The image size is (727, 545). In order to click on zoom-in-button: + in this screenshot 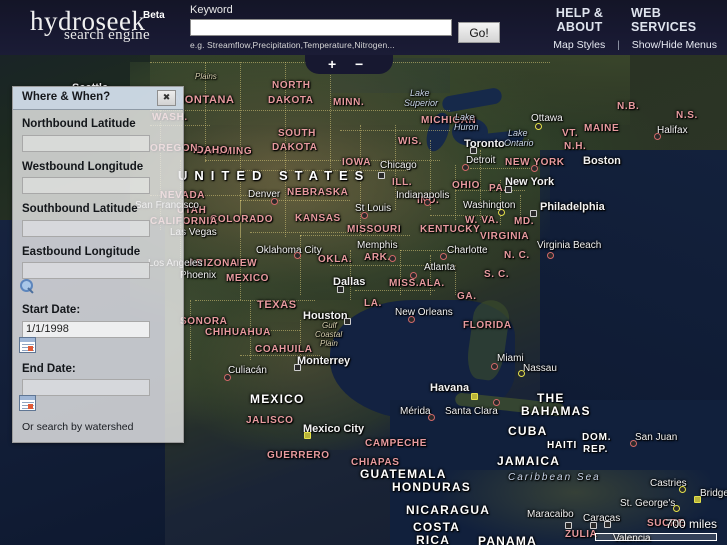, I will do `click(332, 64)`.